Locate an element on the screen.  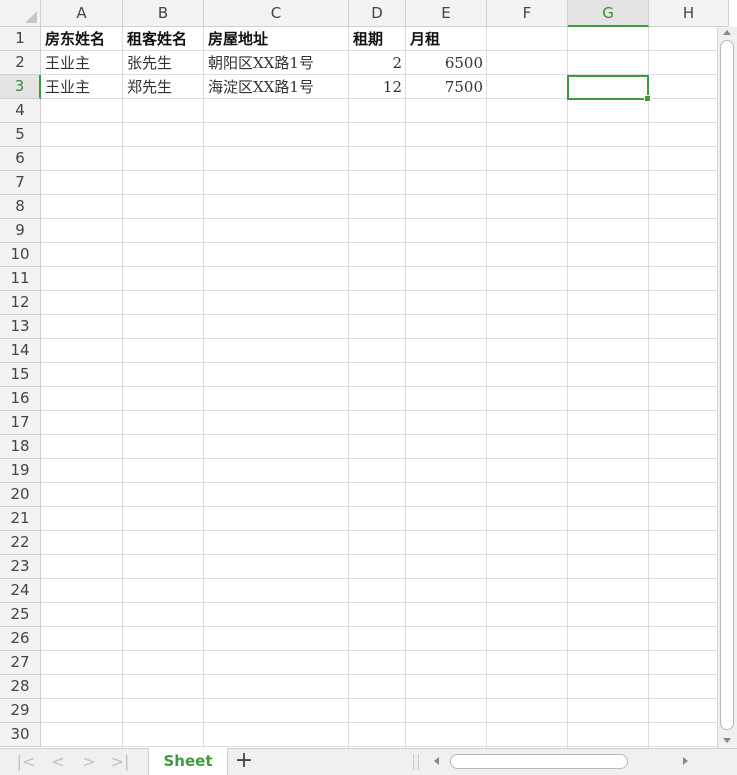
cell-c3: 海淀区XX路1号 is located at coordinates (276, 87).